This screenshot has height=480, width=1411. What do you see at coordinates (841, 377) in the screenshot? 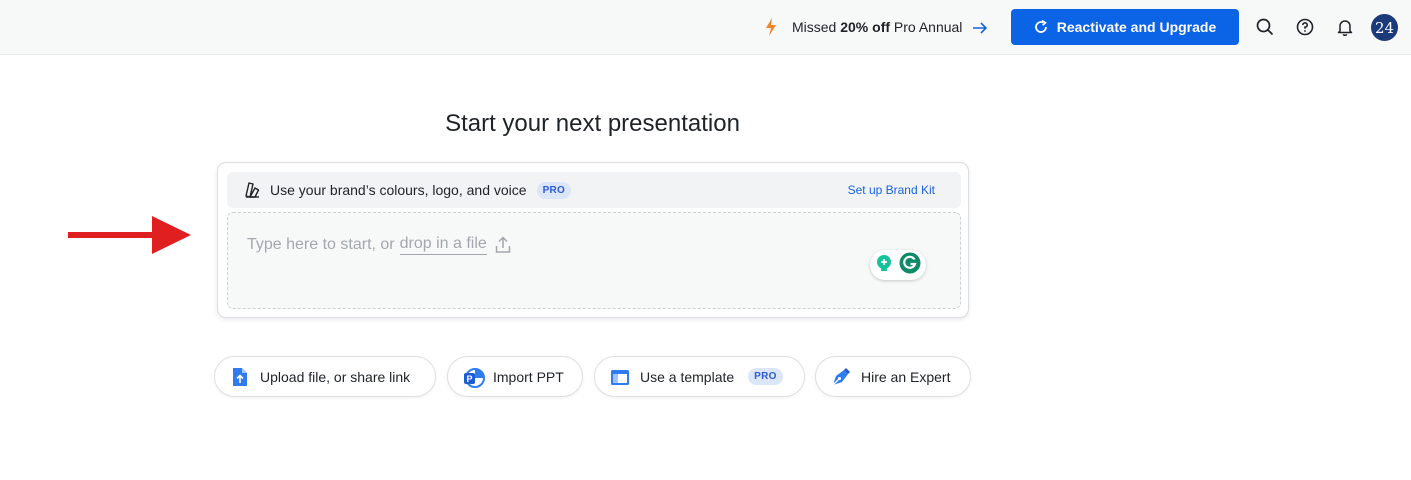
I see `pen-nib-icon` at bounding box center [841, 377].